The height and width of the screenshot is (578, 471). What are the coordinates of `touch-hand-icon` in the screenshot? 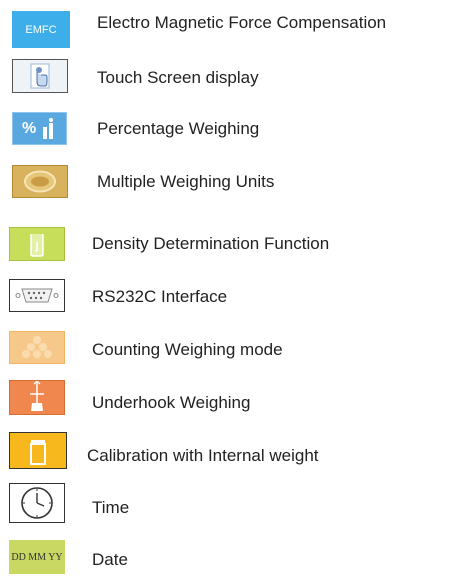 It's located at (40, 76).